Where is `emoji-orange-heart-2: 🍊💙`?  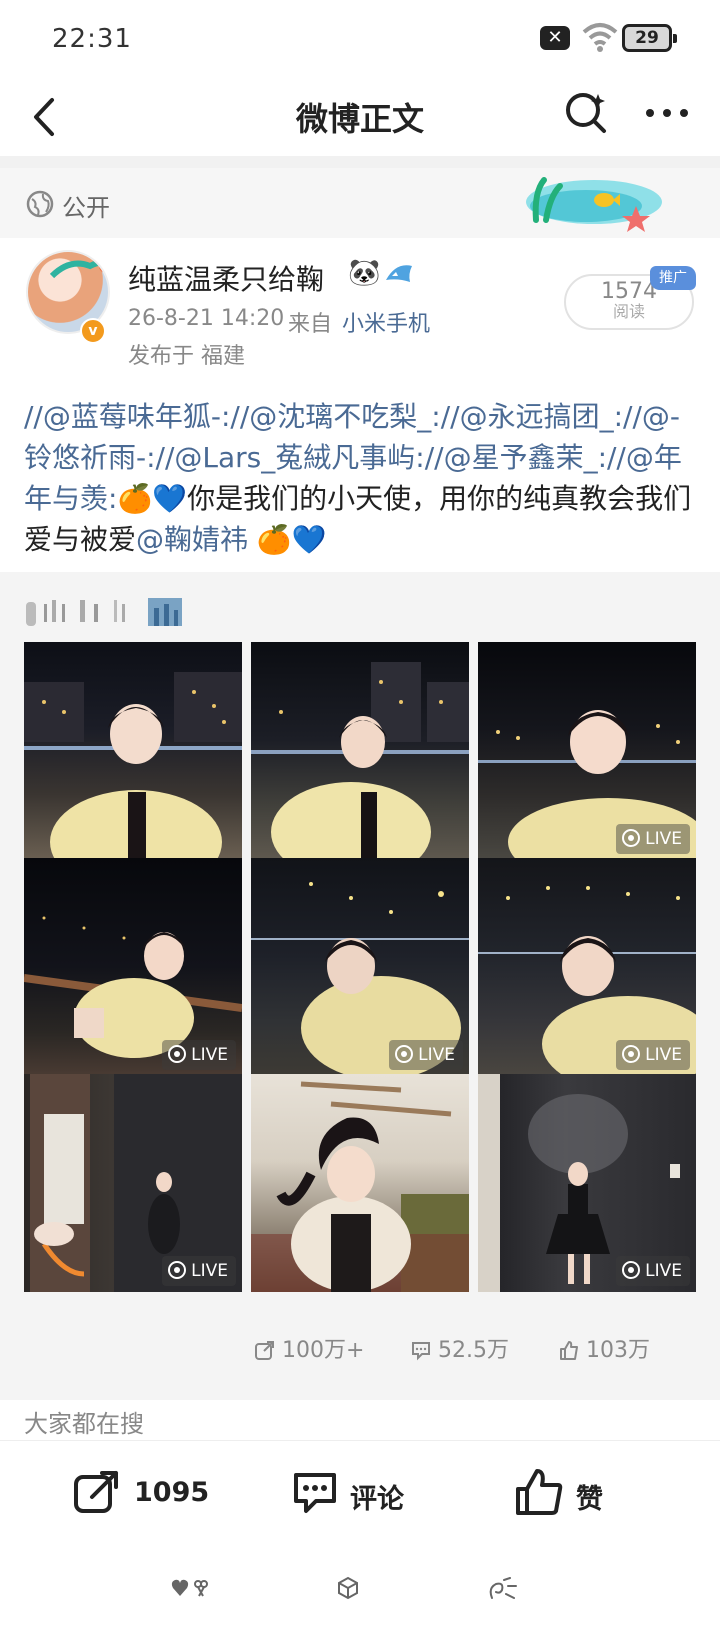 emoji-orange-heart-2: 🍊💙 is located at coordinates (287, 539).